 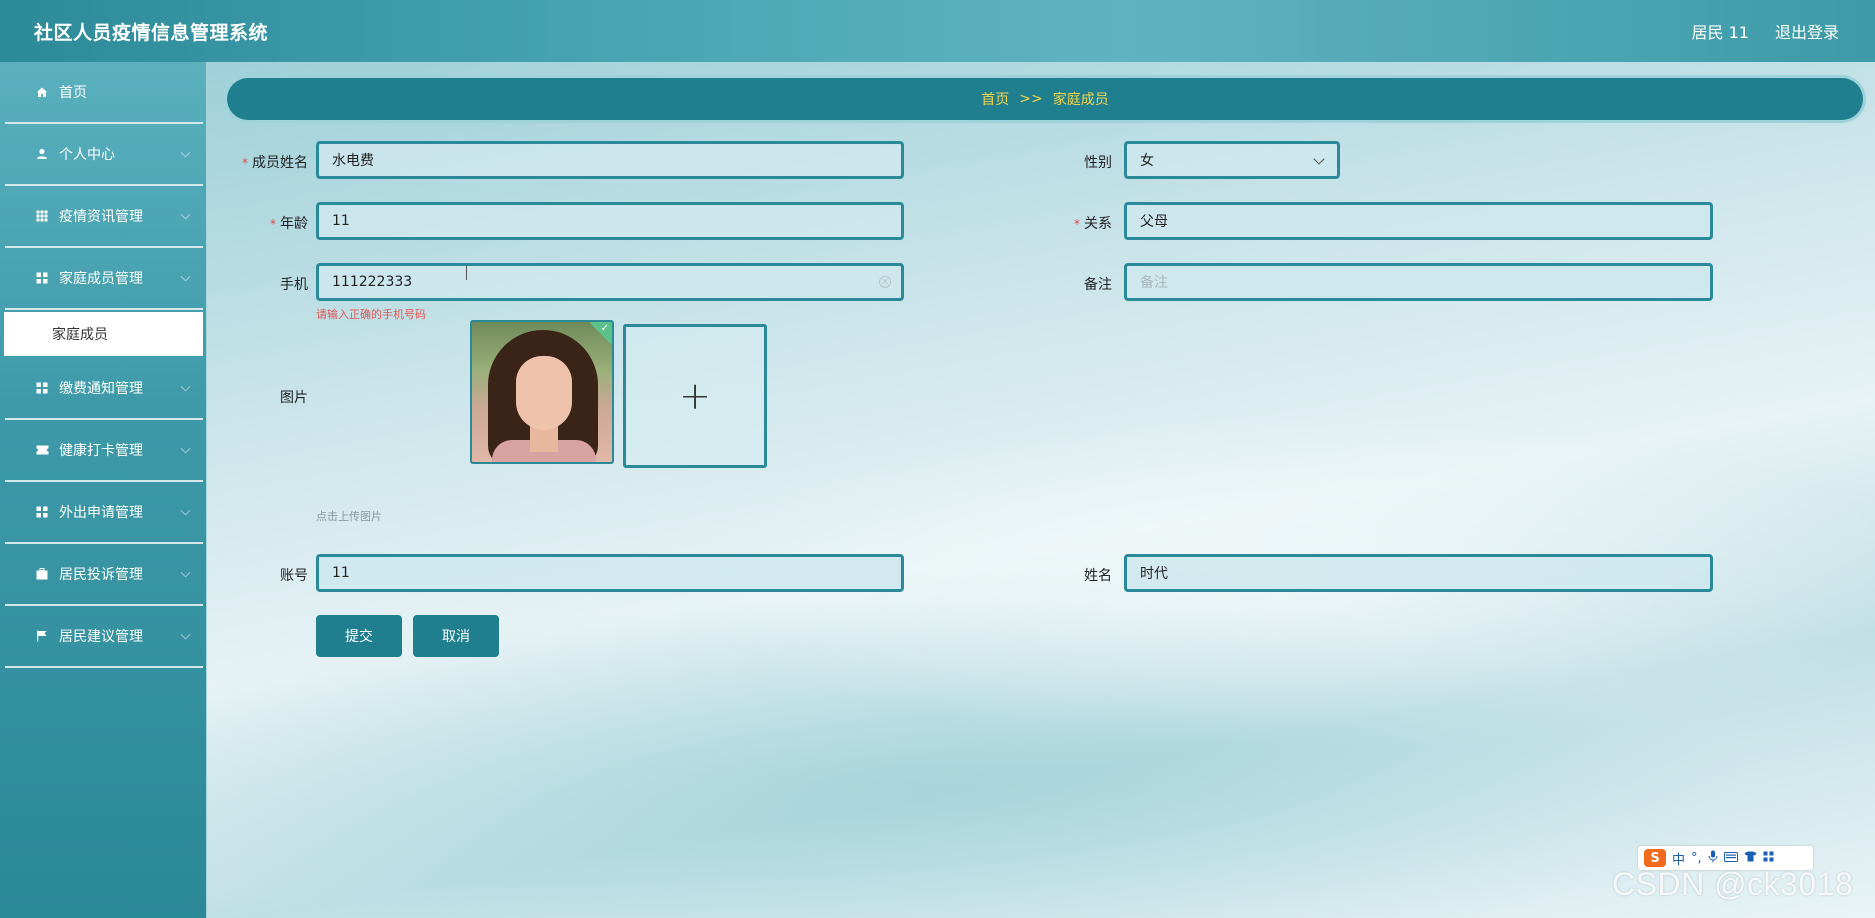 What do you see at coordinates (101, 451) in the screenshot?
I see `sidebar-item-label: 健康打卡管理` at bounding box center [101, 451].